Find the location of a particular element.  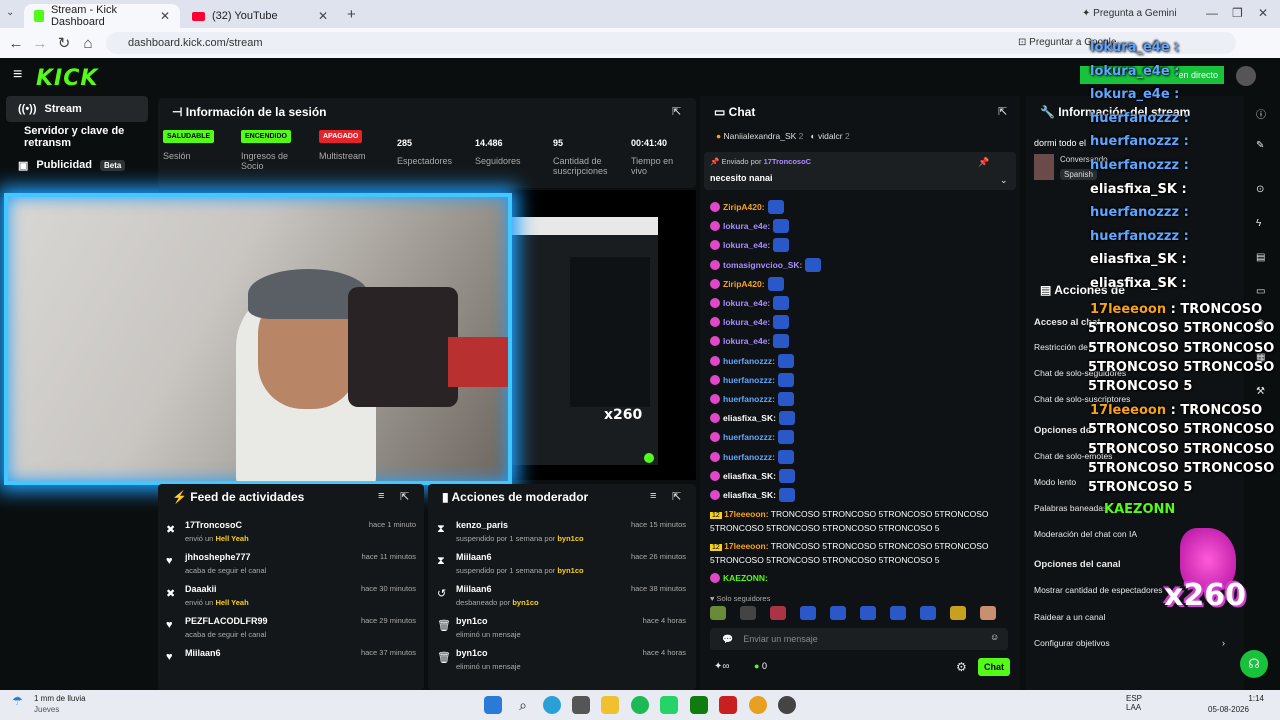

chat-icon: ▭ is located at coordinates (1260, 291).